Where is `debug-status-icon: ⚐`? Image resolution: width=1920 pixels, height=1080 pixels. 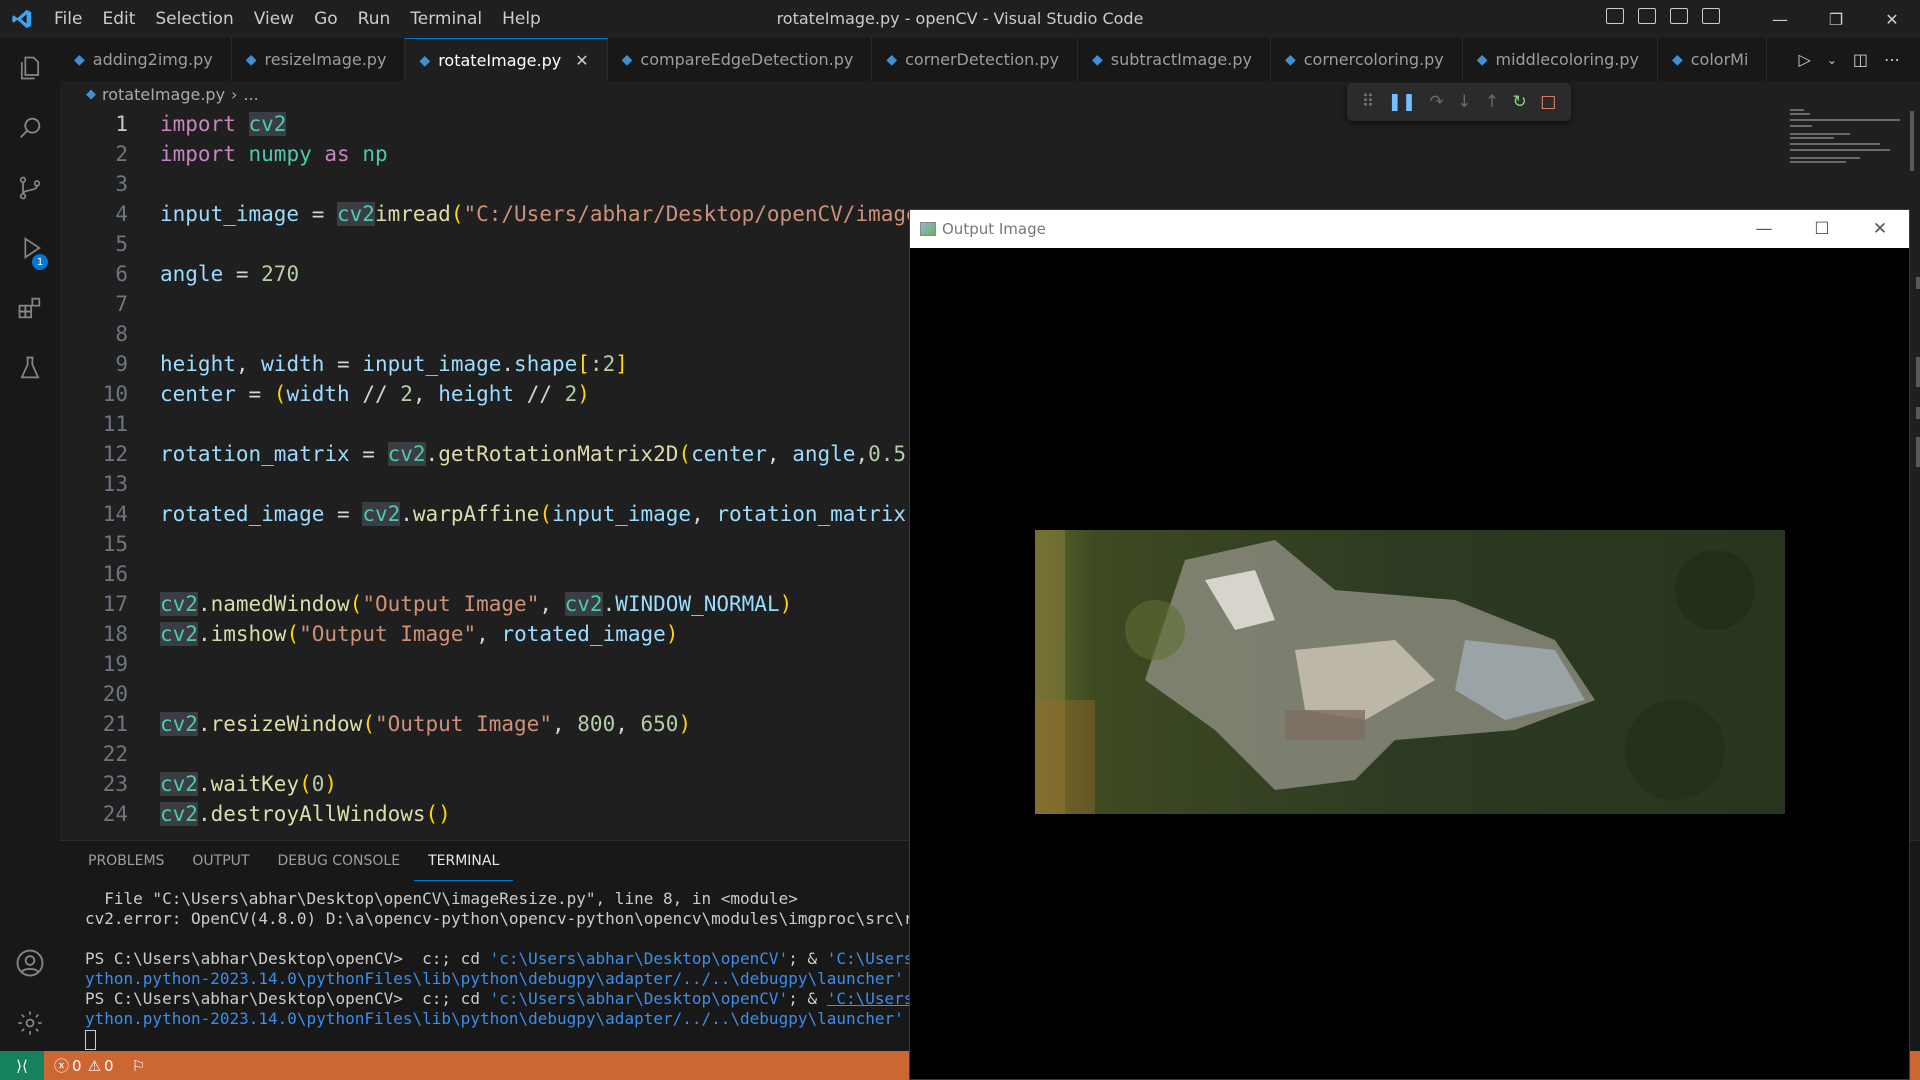
debug-status-icon: ⚐ is located at coordinates (138, 1066).